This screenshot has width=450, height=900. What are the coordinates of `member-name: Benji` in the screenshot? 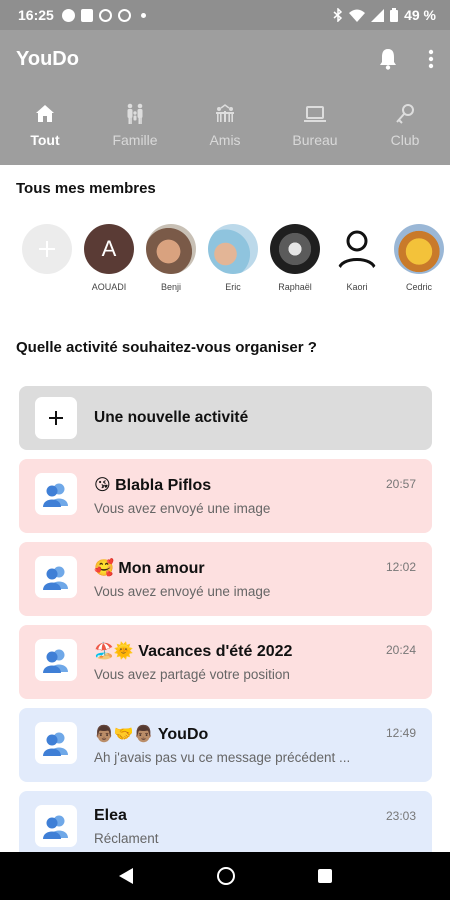 It's located at (170, 287).